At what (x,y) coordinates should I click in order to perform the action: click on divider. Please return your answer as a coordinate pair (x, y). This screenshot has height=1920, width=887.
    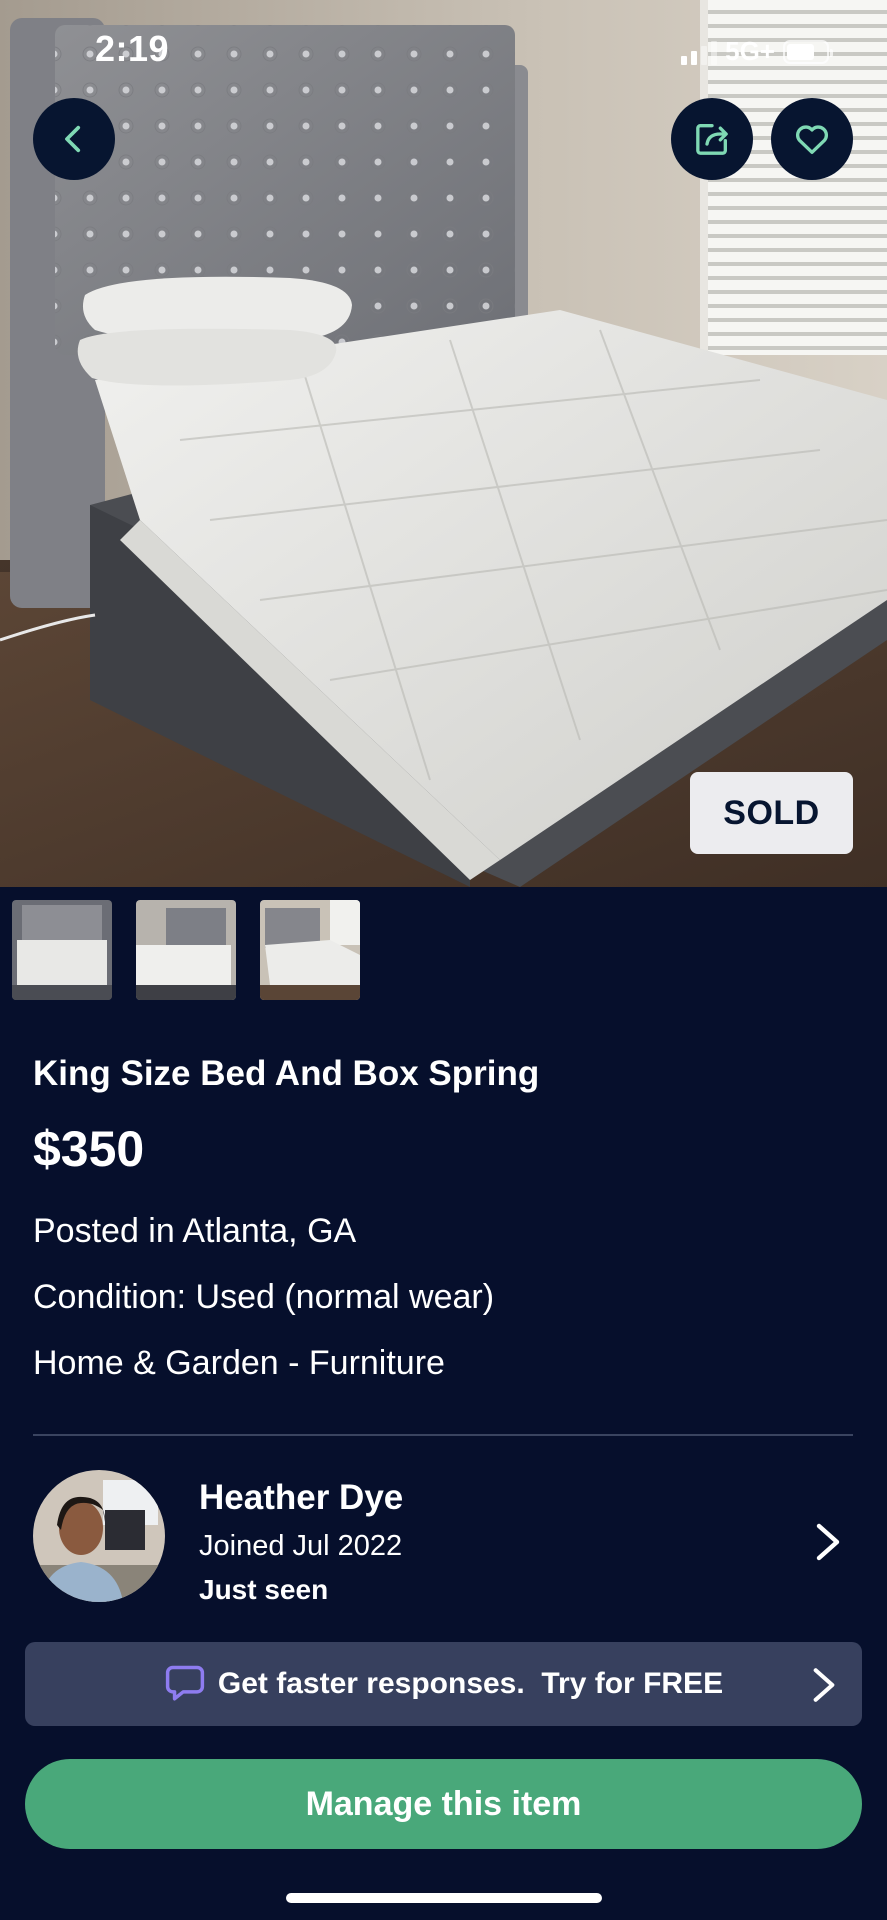
    Looking at the image, I should click on (443, 1435).